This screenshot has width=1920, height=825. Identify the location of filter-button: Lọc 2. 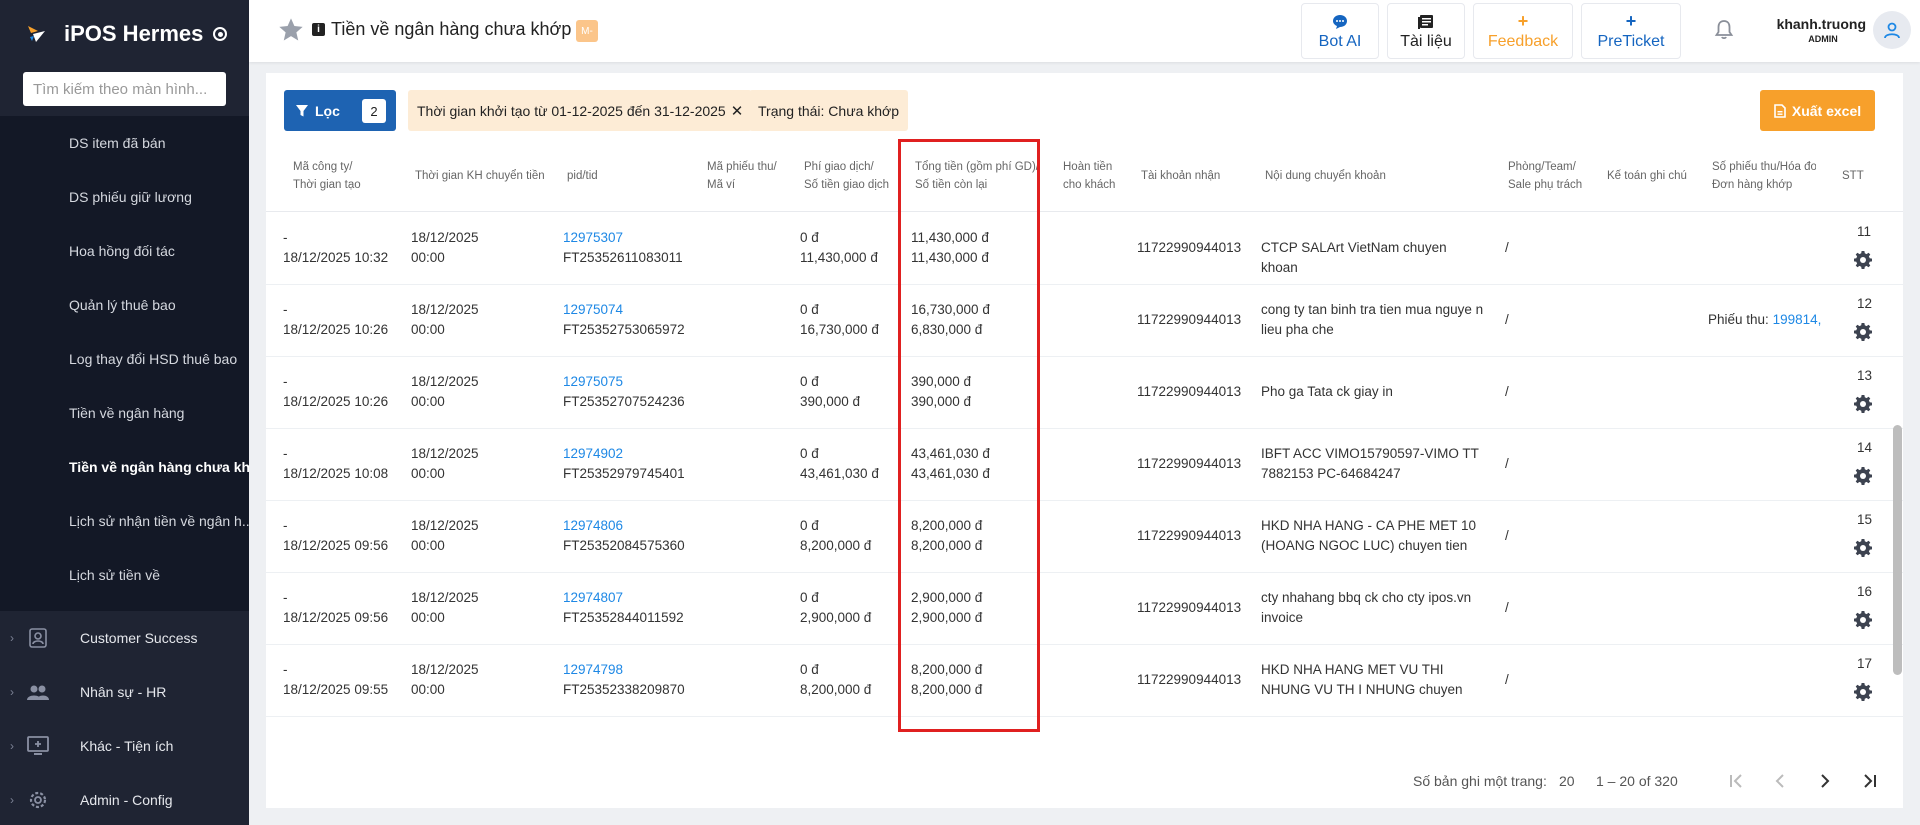
(340, 110).